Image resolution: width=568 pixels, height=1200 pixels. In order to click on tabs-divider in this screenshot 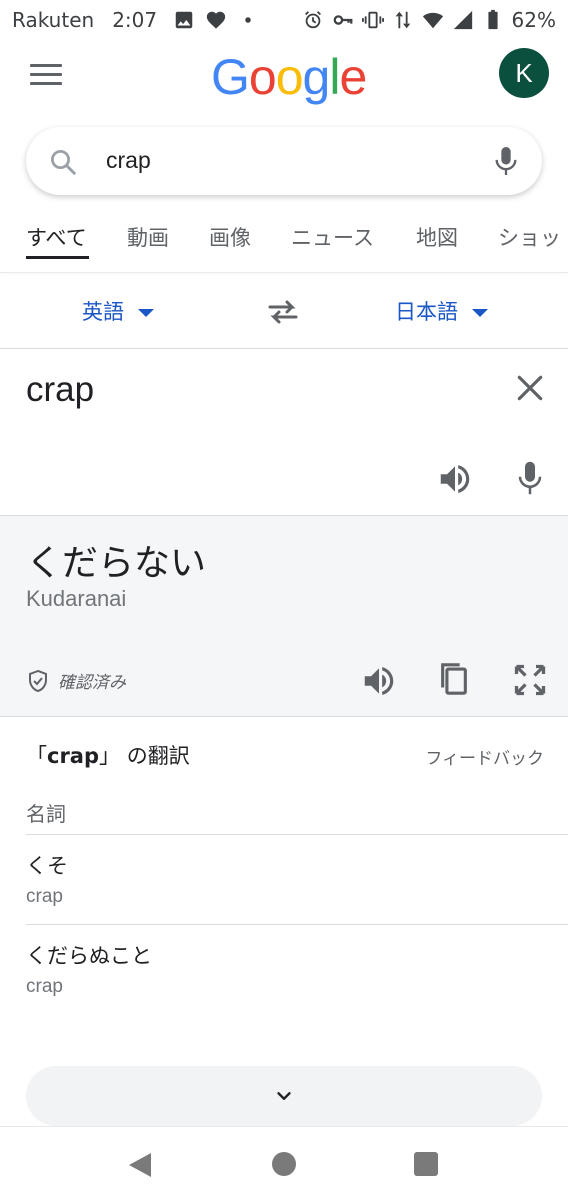, I will do `click(284, 272)`.